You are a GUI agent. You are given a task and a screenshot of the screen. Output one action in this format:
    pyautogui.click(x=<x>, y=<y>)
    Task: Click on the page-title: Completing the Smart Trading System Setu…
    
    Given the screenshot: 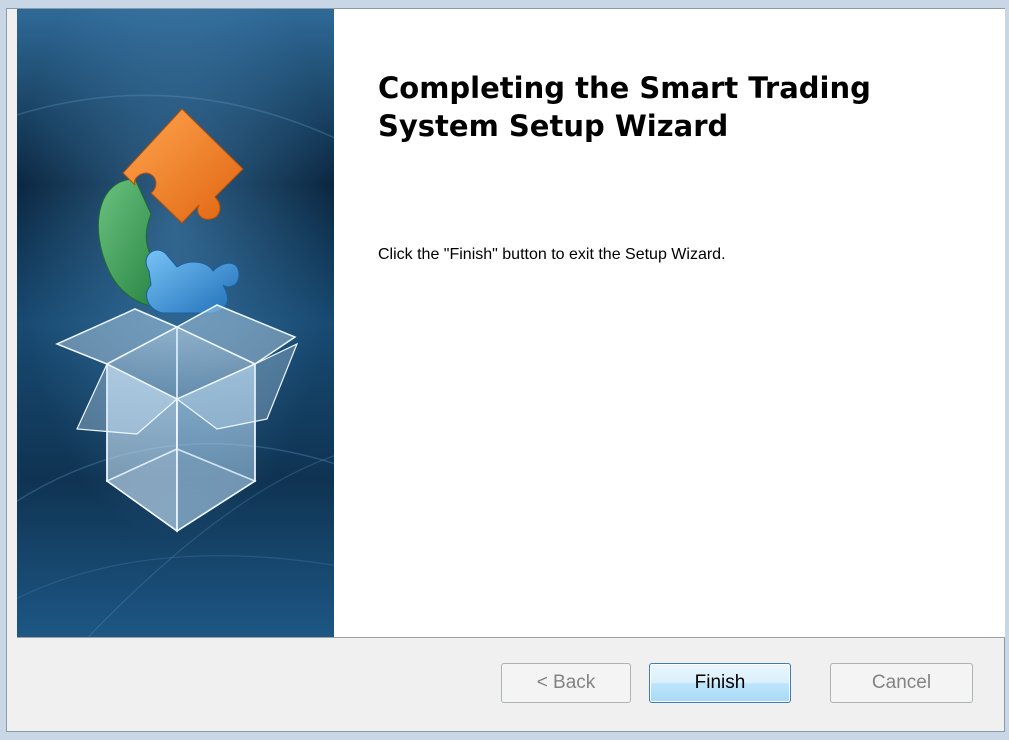 What is the action you would take?
    pyautogui.click(x=624, y=107)
    